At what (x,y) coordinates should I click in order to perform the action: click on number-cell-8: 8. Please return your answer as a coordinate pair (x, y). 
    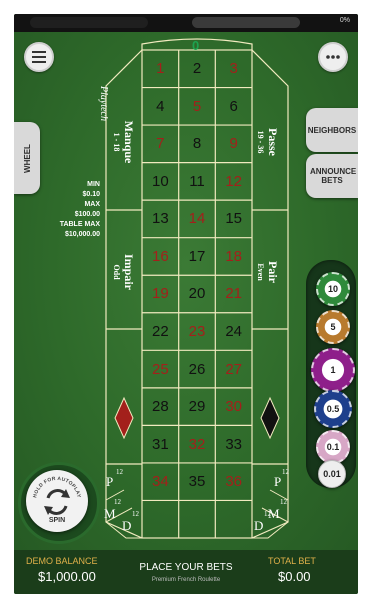
    Looking at the image, I should click on (197, 144).